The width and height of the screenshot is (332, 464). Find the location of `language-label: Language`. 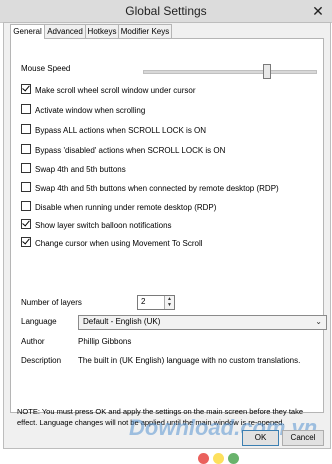

language-label: Language is located at coordinates (39, 321).